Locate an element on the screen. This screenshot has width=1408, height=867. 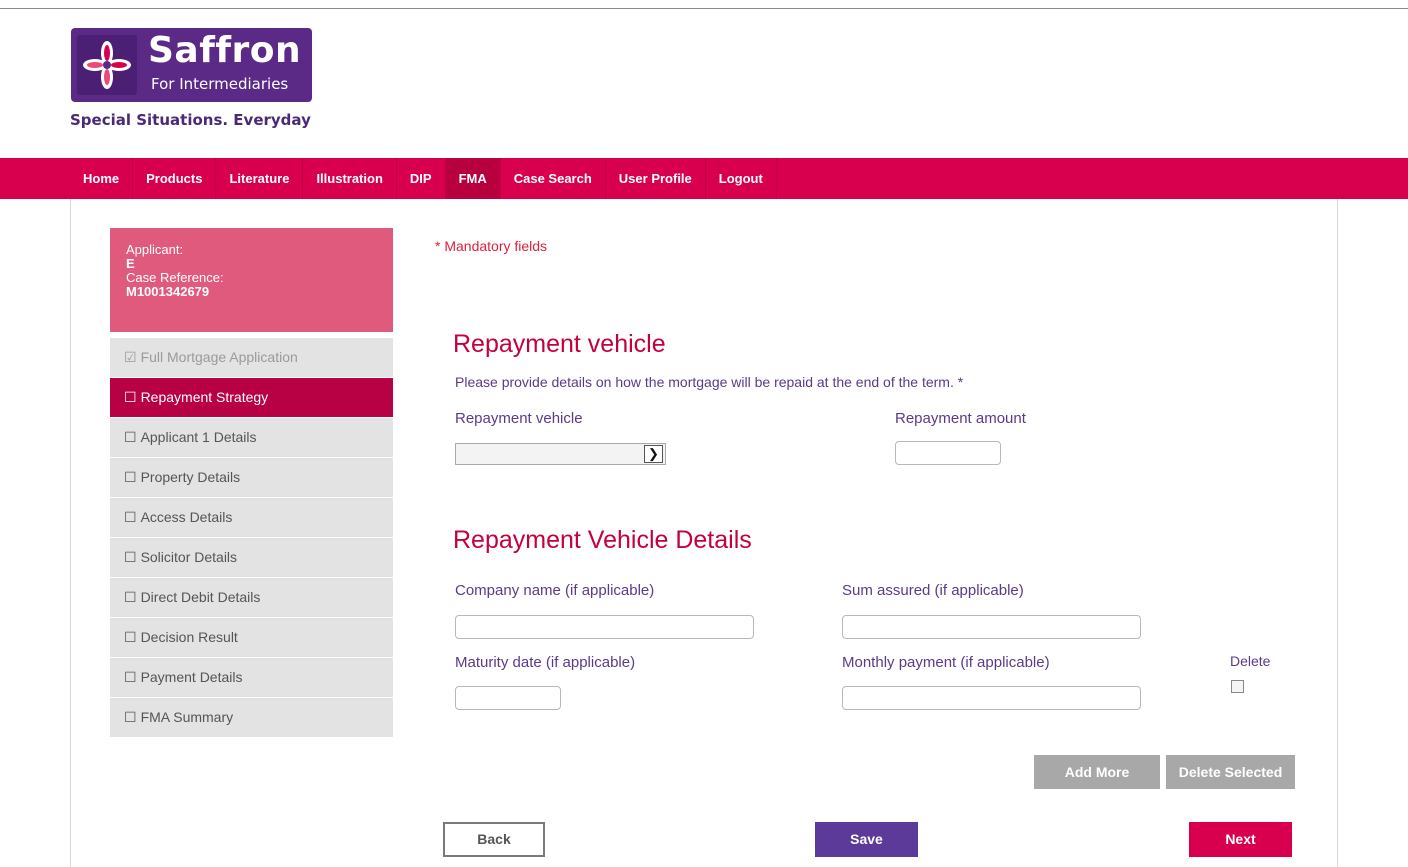
next-button: Next is located at coordinates (1240, 839).